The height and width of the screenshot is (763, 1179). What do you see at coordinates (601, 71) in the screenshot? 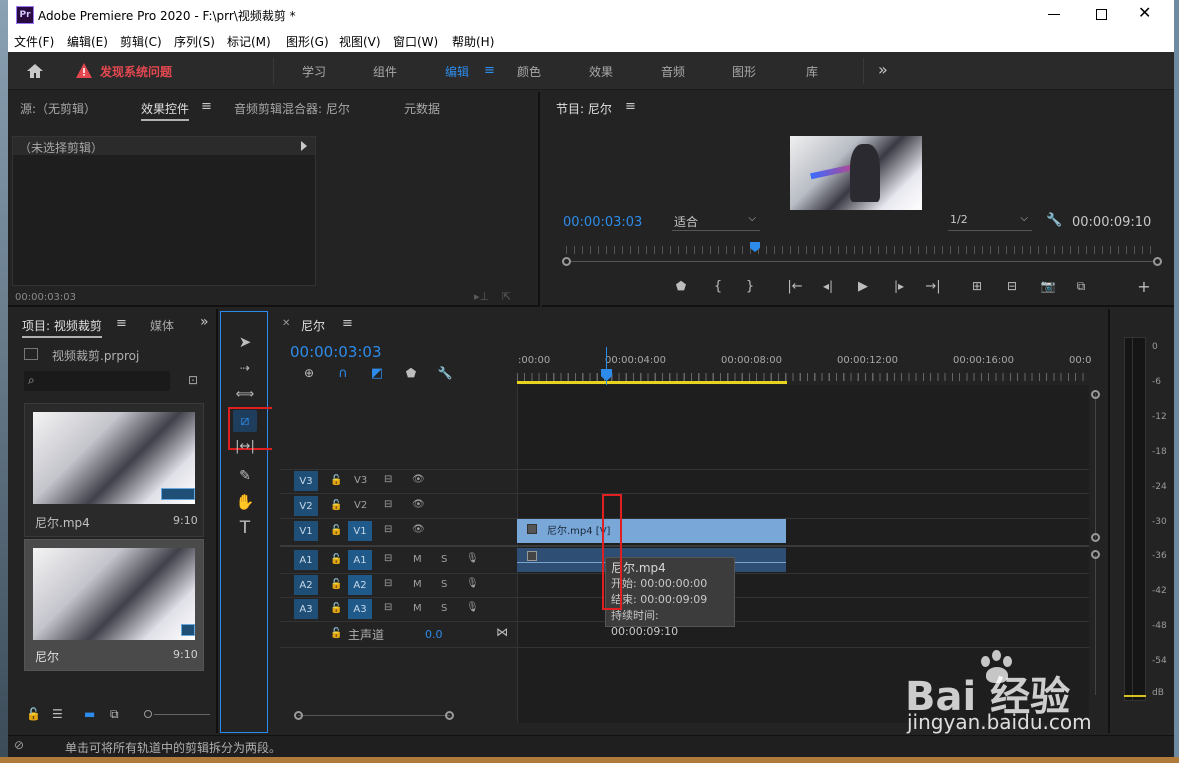
I see `ws-tab-effects: 效果` at bounding box center [601, 71].